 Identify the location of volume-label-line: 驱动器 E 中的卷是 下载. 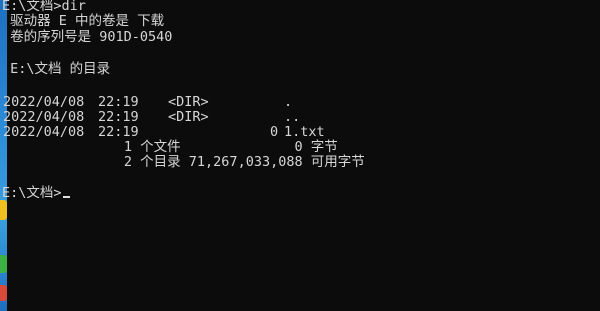
(83, 21).